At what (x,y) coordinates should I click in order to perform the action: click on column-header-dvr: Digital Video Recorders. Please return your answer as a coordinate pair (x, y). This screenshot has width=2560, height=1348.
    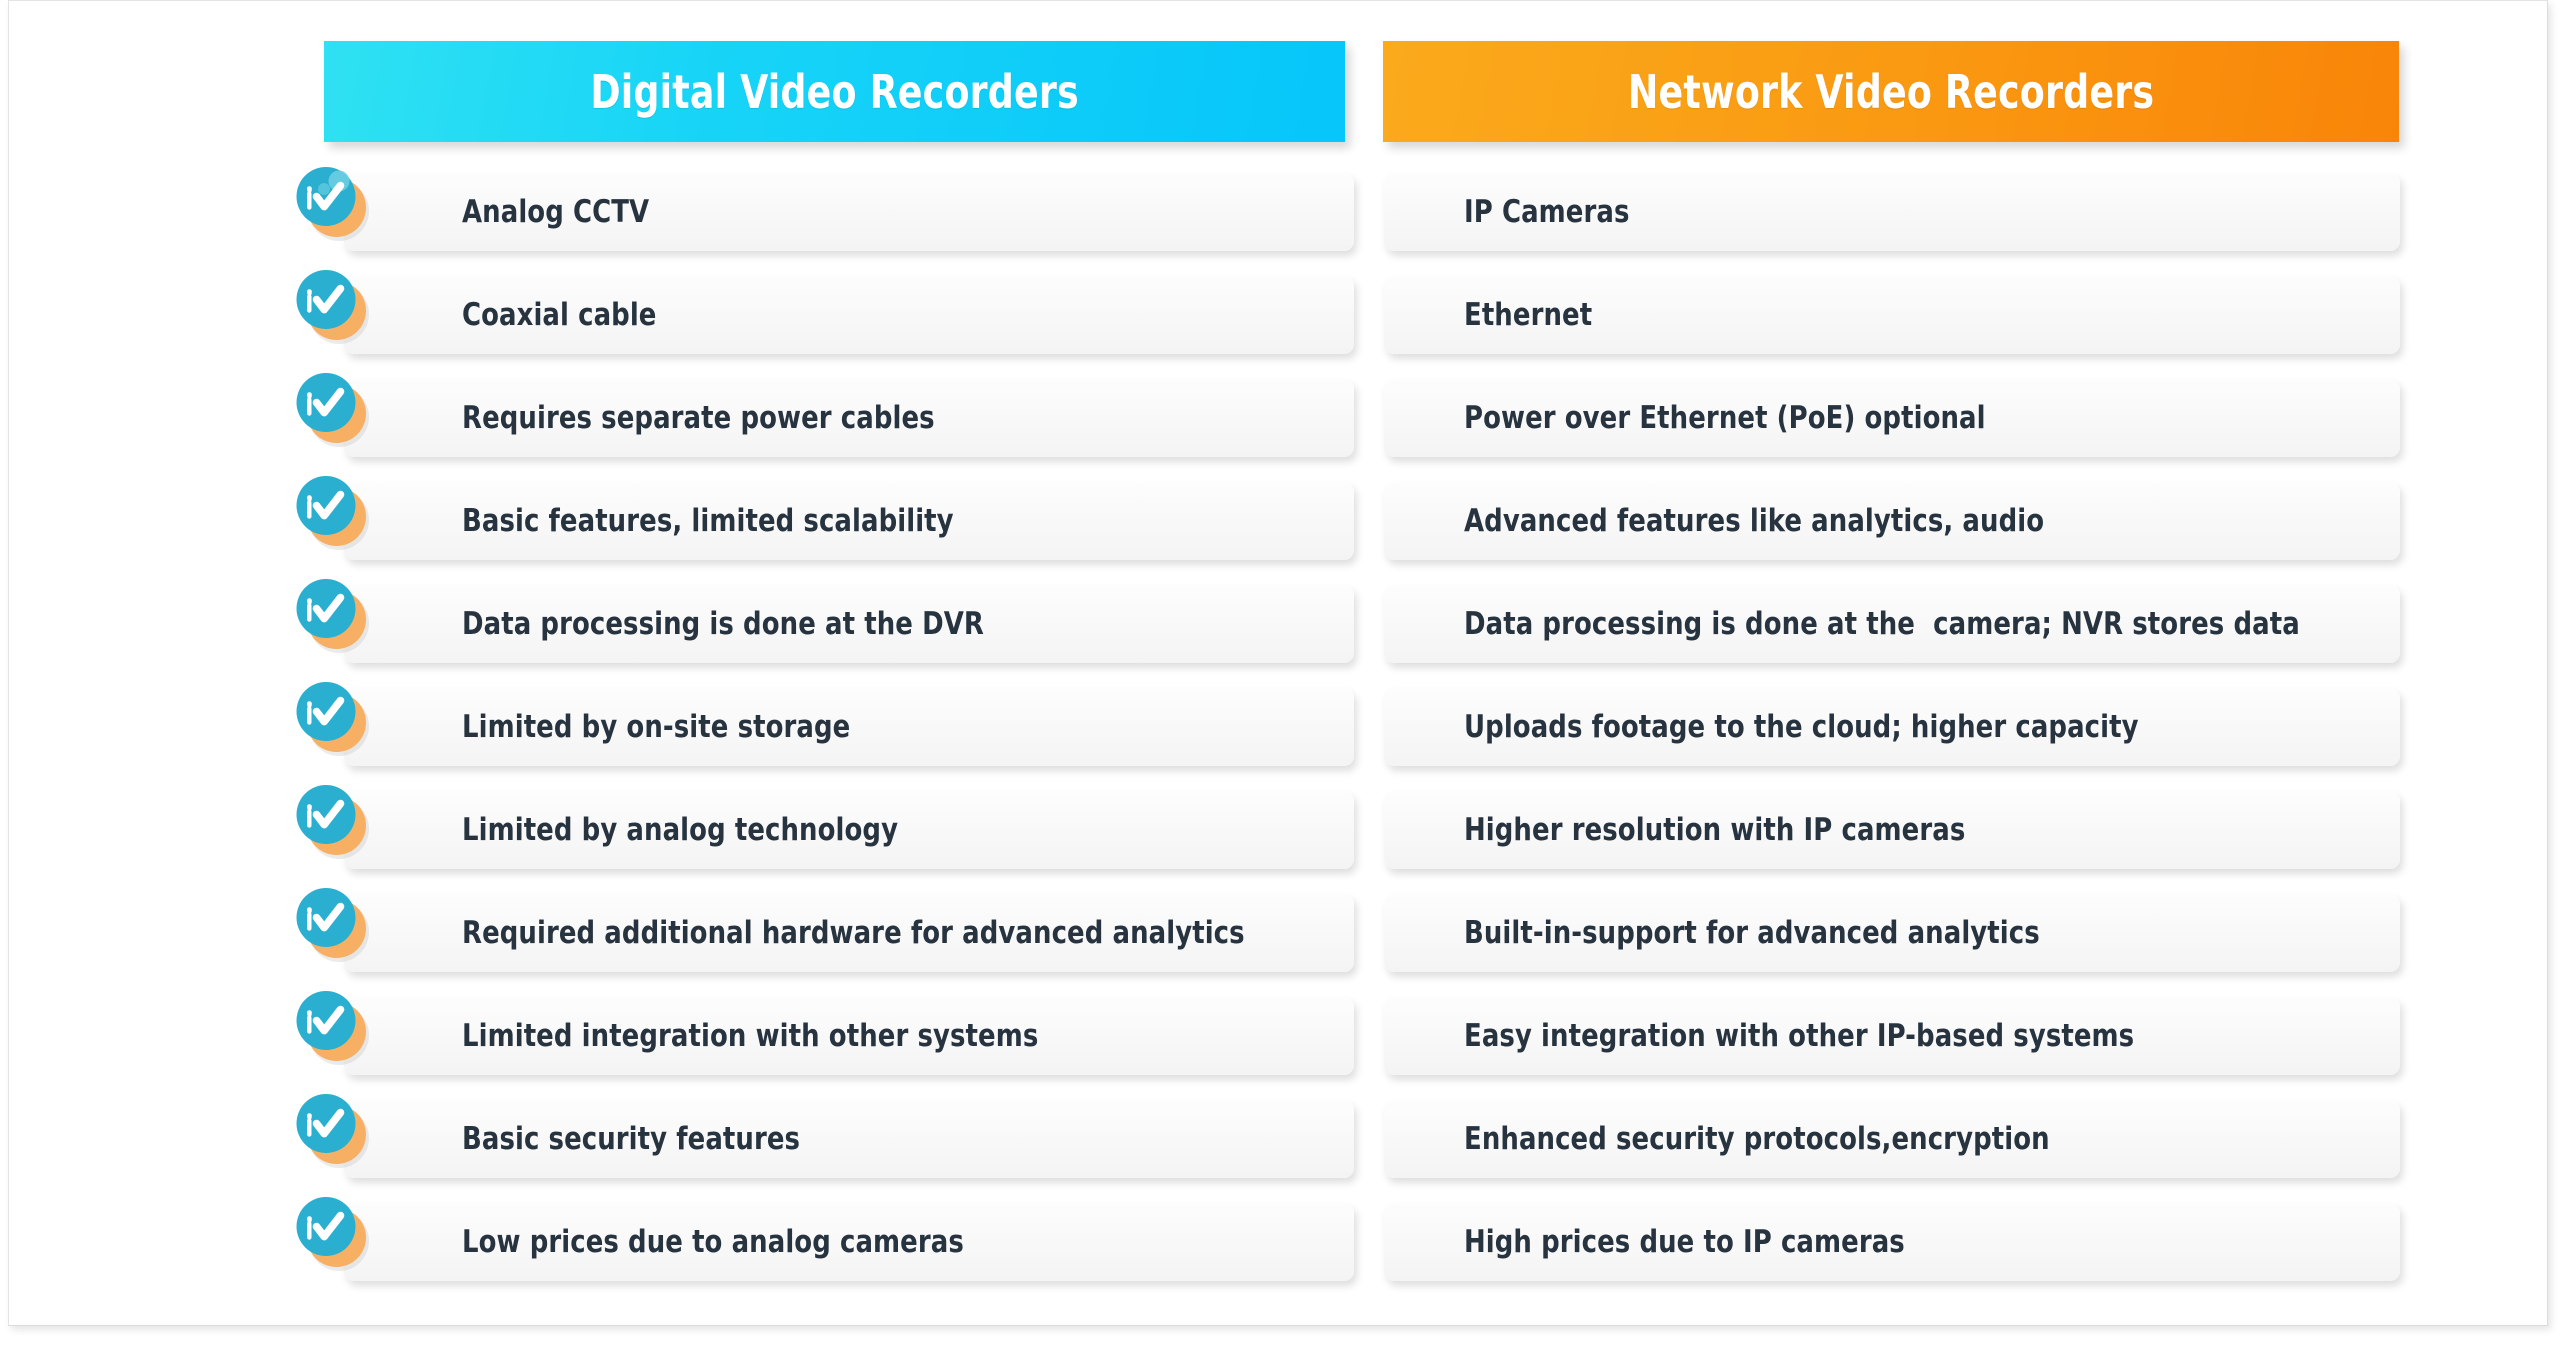
    Looking at the image, I should click on (834, 91).